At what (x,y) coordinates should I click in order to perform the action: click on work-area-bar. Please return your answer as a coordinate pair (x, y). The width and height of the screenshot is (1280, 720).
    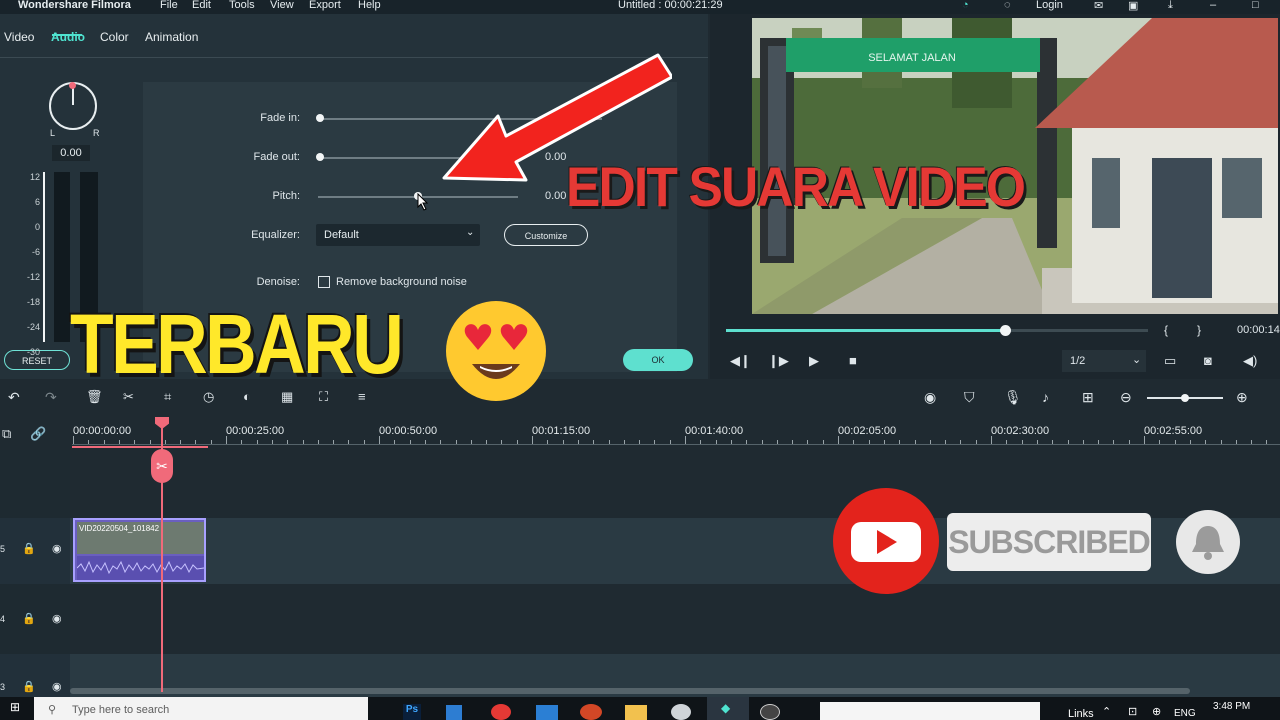
    Looking at the image, I should click on (140, 447).